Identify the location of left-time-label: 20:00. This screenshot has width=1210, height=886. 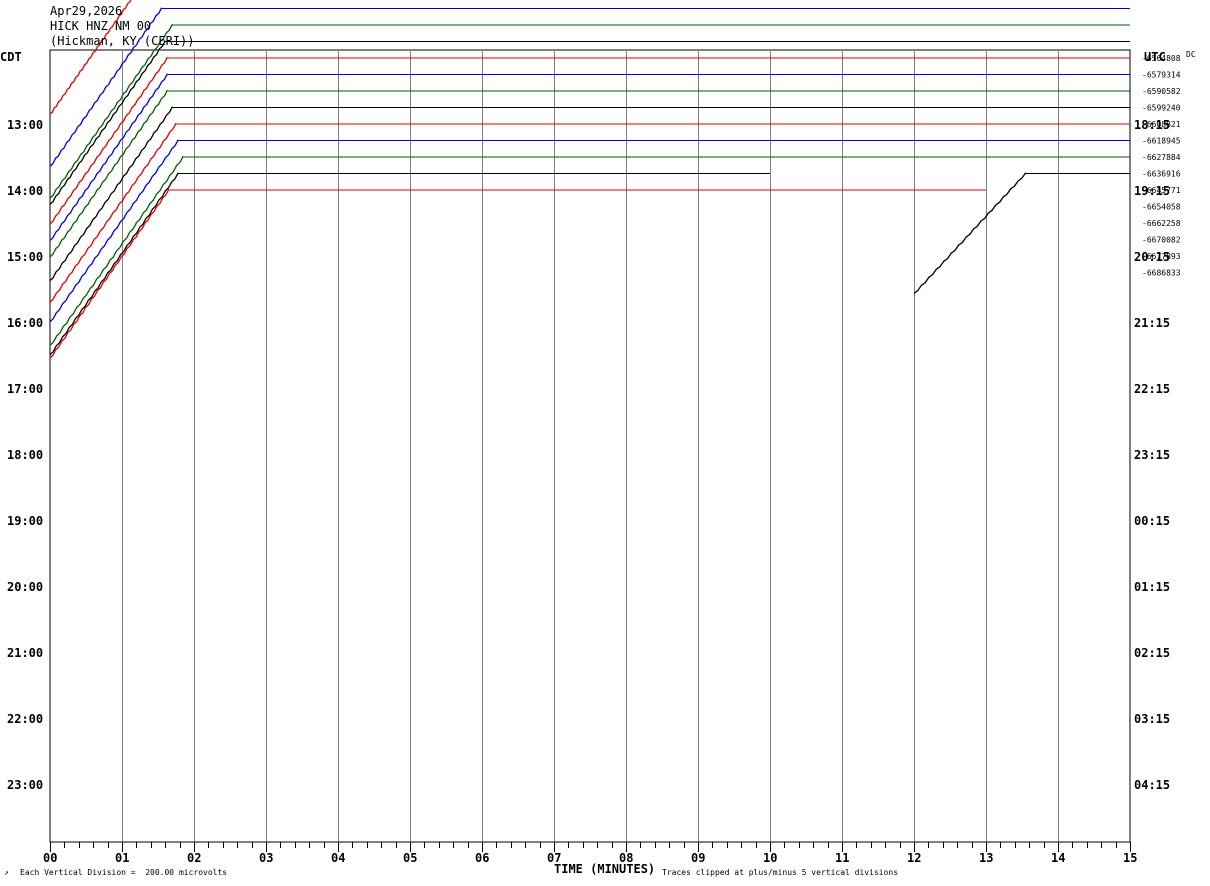
(25, 587).